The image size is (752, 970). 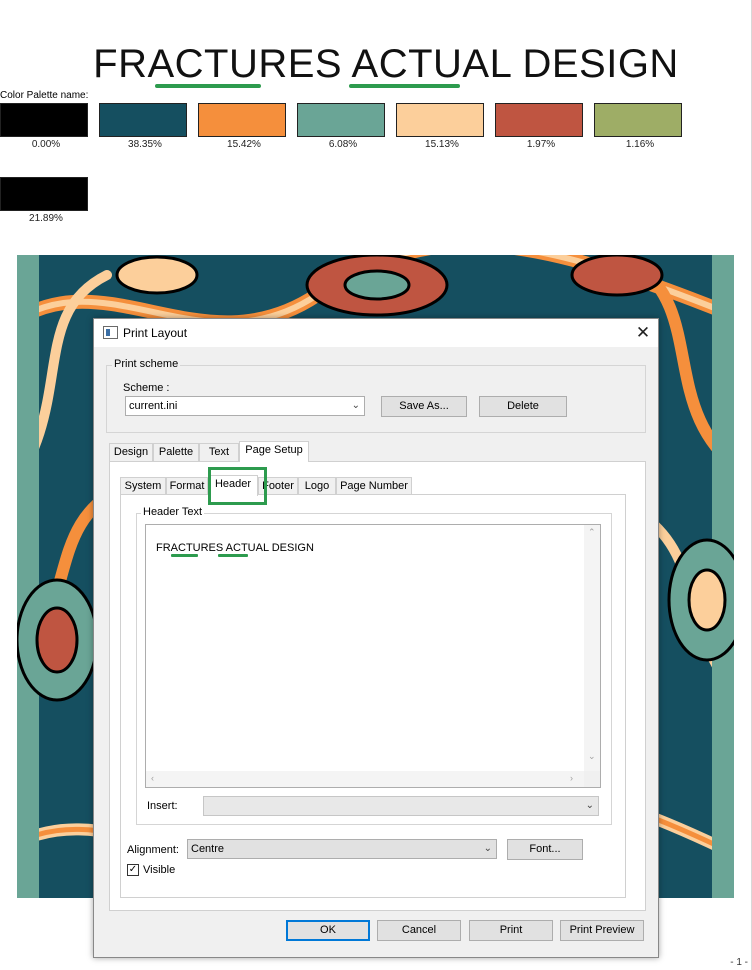 I want to click on print-preview-button: Print Preview, so click(x=602, y=930).